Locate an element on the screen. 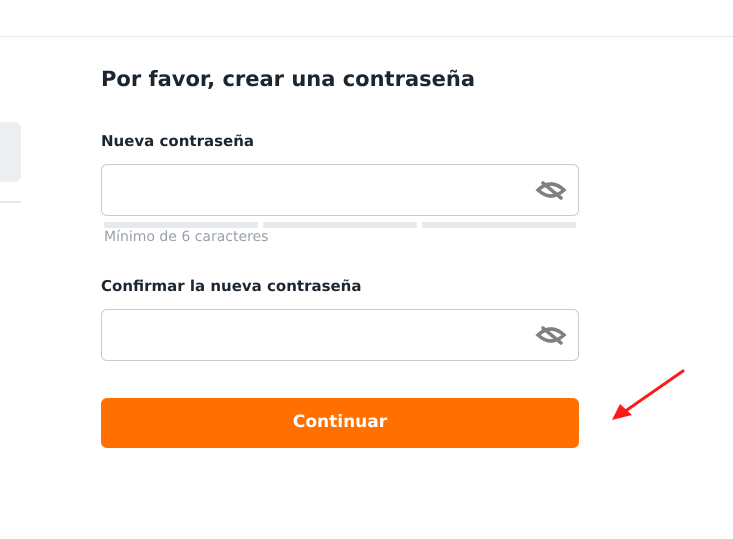 The width and height of the screenshot is (733, 539). field-label: Confirmar la nueva contraseña is located at coordinates (231, 286).